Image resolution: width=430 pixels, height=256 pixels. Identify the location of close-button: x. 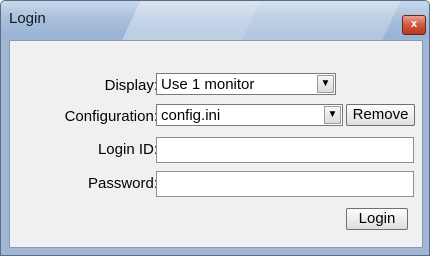
(414, 25).